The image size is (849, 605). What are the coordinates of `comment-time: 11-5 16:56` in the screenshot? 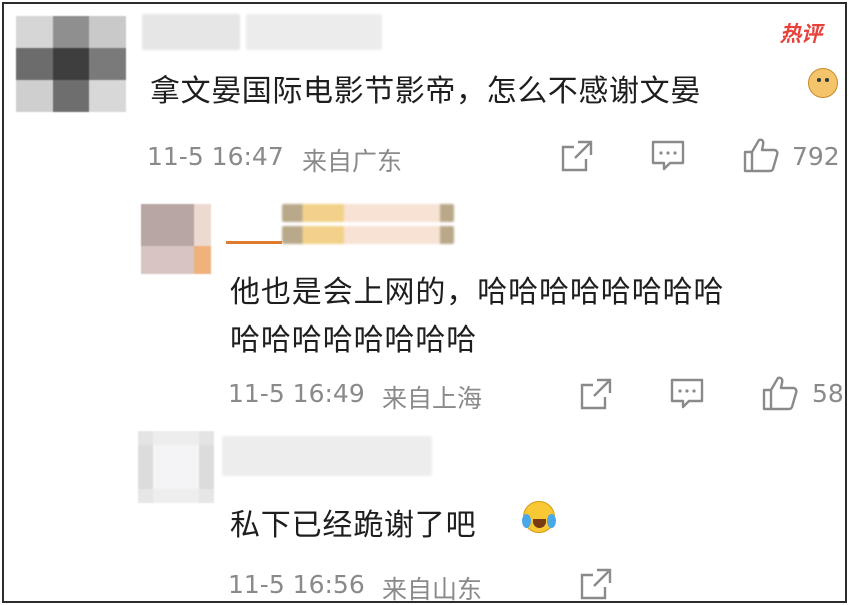 It's located at (296, 584).